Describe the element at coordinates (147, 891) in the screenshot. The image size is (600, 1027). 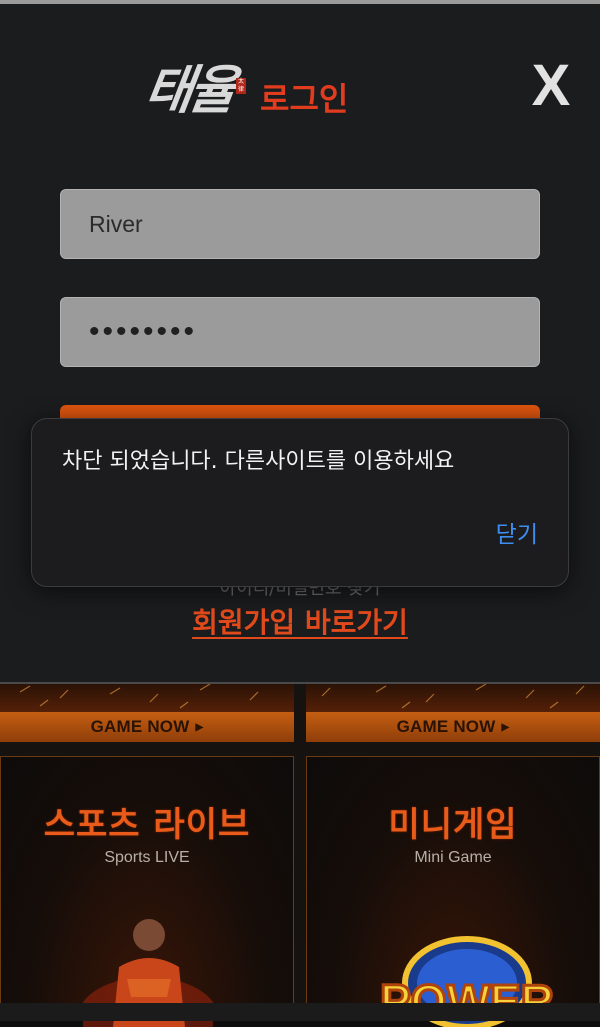
I see `game-card-body: 스포츠 라이브 Sports LIVE` at that location.